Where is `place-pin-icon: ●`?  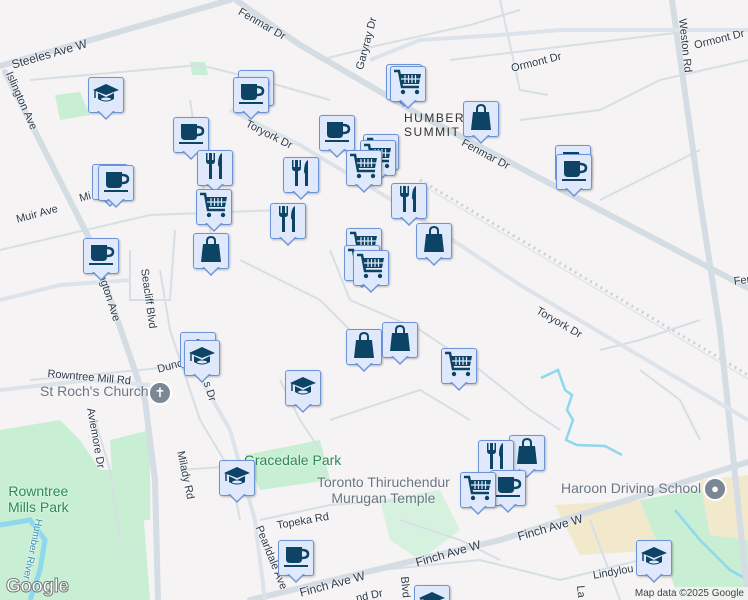 place-pin-icon: ● is located at coordinates (715, 489).